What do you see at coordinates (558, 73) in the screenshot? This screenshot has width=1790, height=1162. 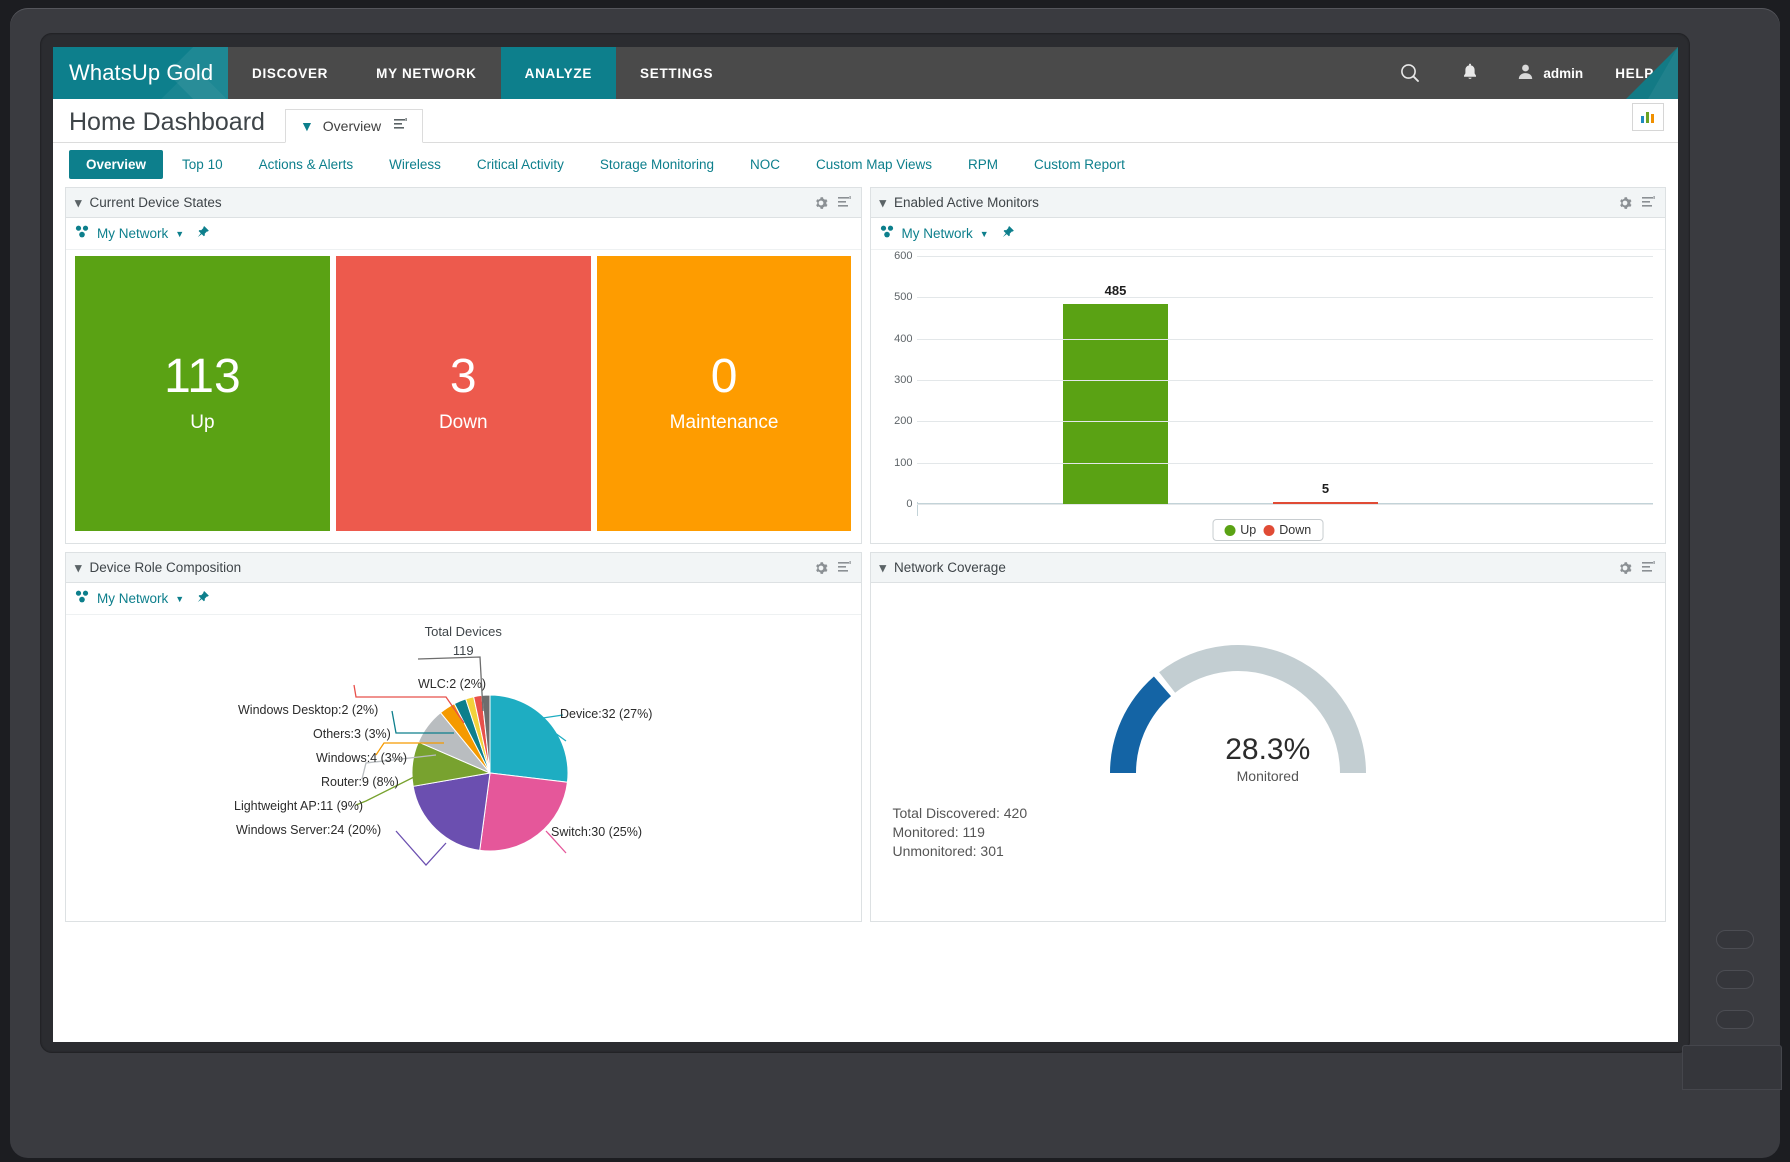 I see `nav-item-analyze: ANALYZE` at bounding box center [558, 73].